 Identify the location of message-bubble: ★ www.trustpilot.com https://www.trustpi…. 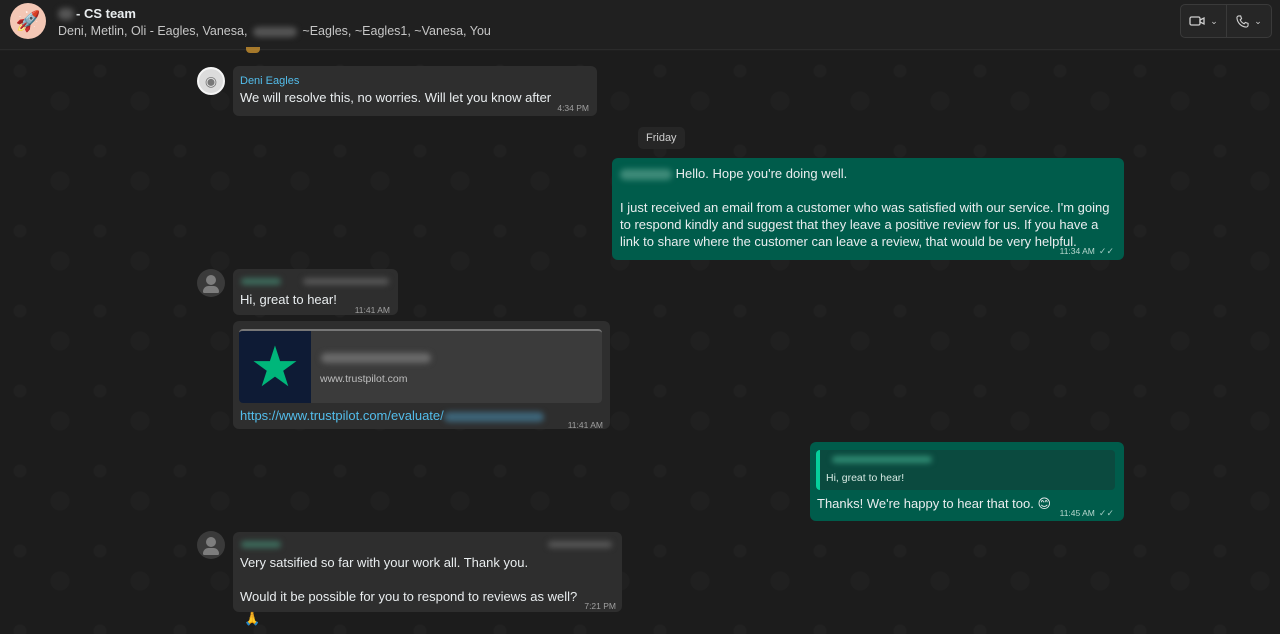
(421, 375).